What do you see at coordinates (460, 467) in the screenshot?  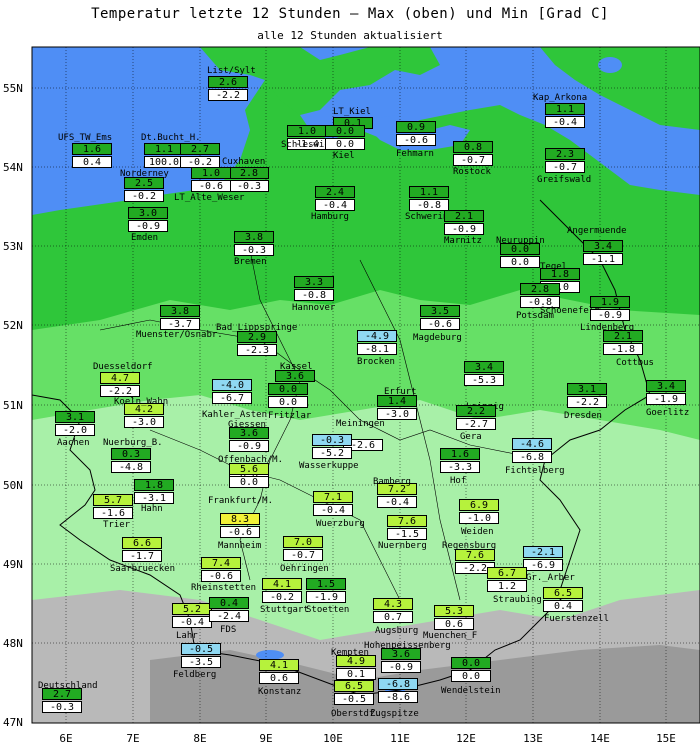 I see `station-min-value: -3.3` at bounding box center [460, 467].